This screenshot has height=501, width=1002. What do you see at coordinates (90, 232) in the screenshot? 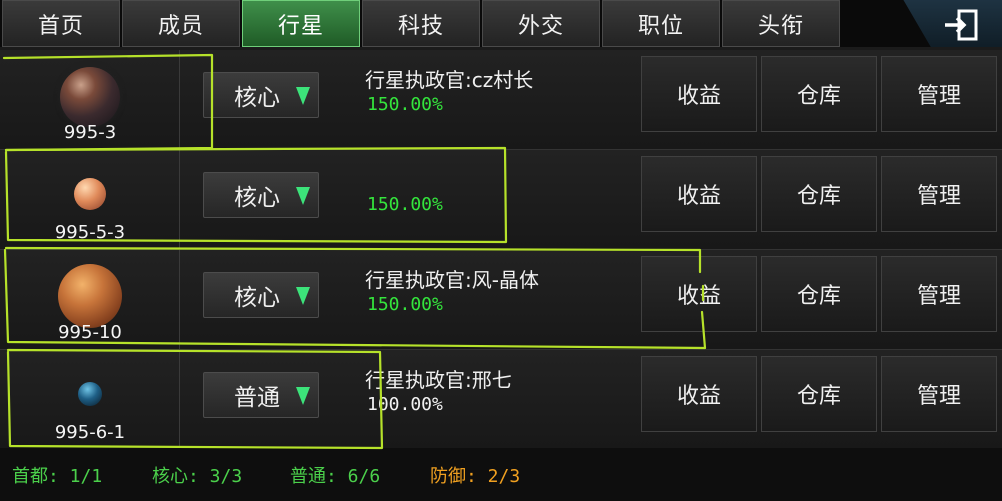
I see `planet-name: 995-5-3` at bounding box center [90, 232].